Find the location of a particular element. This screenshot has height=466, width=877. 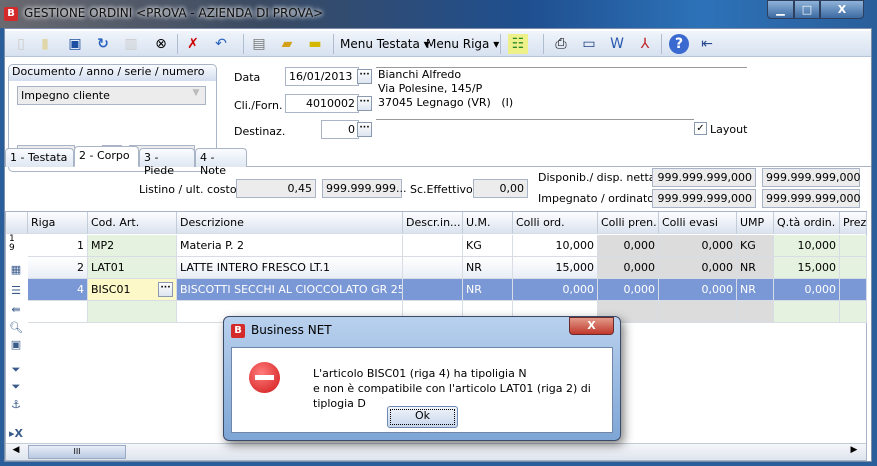

cell-colli-ord: 10,000 is located at coordinates (555, 246).